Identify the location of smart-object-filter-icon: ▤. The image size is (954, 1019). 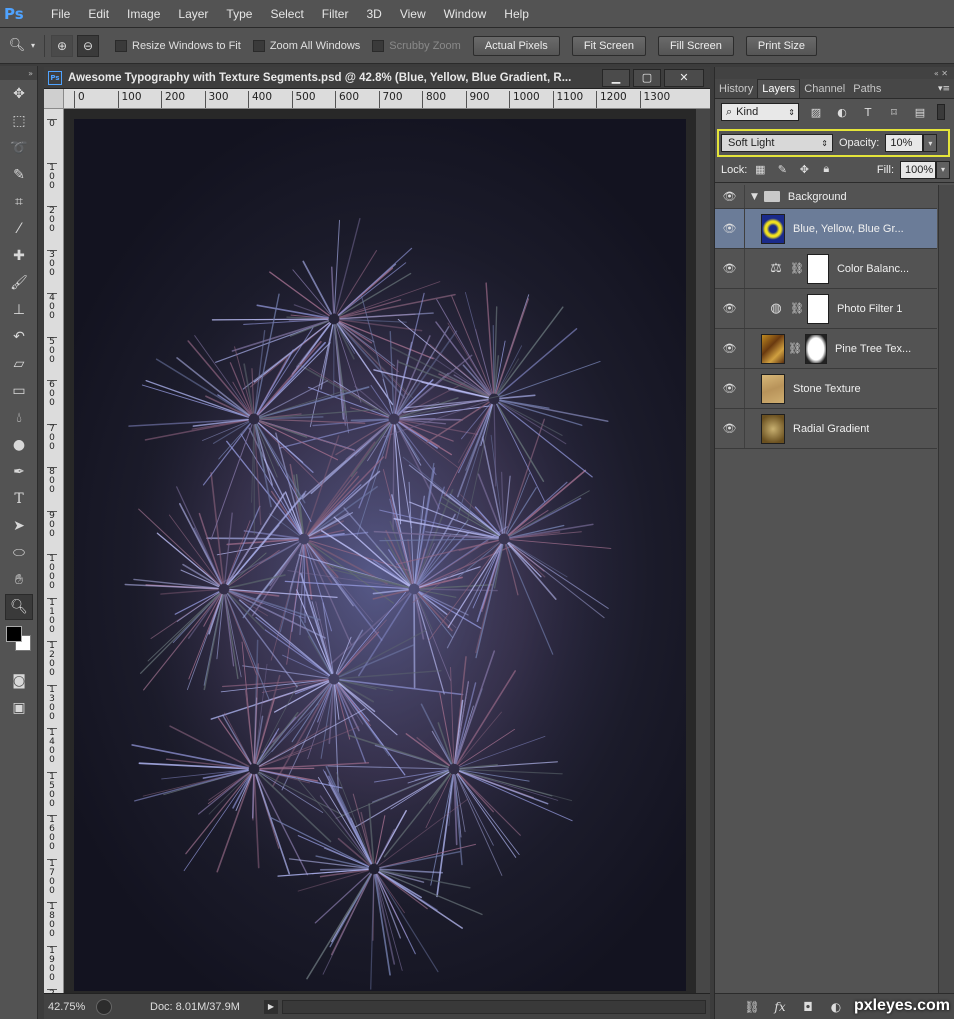
(920, 112).